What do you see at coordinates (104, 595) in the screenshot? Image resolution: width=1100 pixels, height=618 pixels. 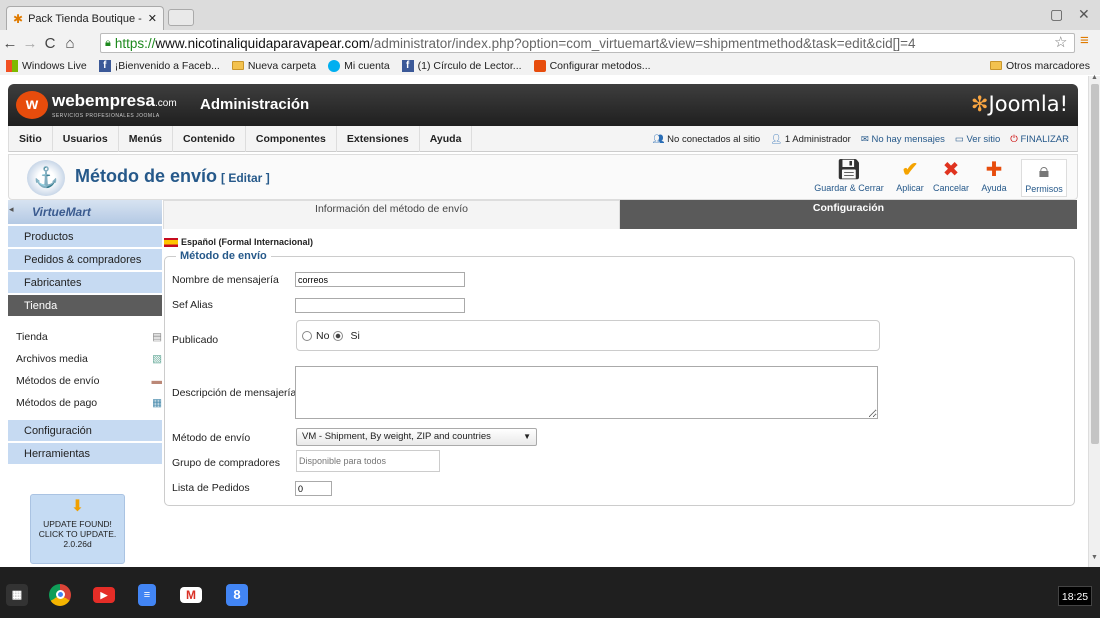 I see `youtube-icon: ▶` at bounding box center [104, 595].